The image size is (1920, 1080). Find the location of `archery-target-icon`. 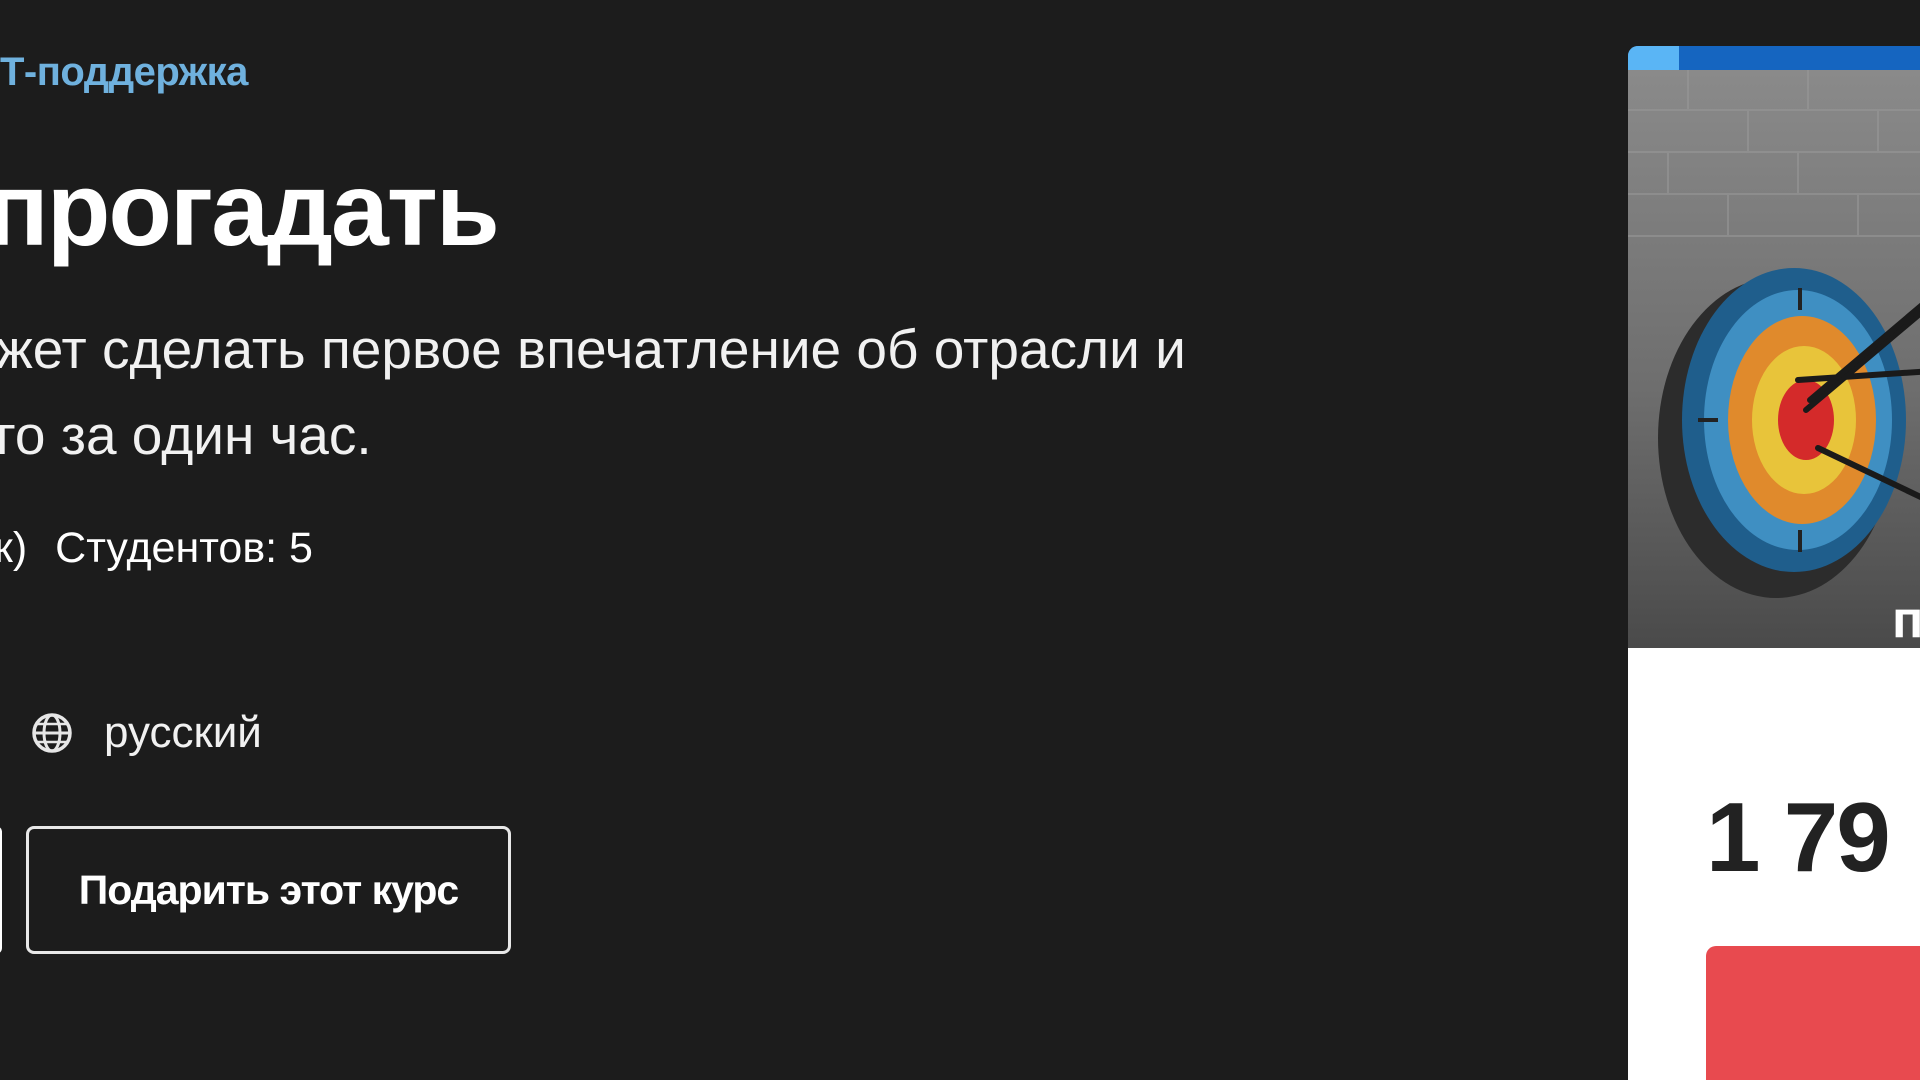

archery-target-icon is located at coordinates (1789, 433).